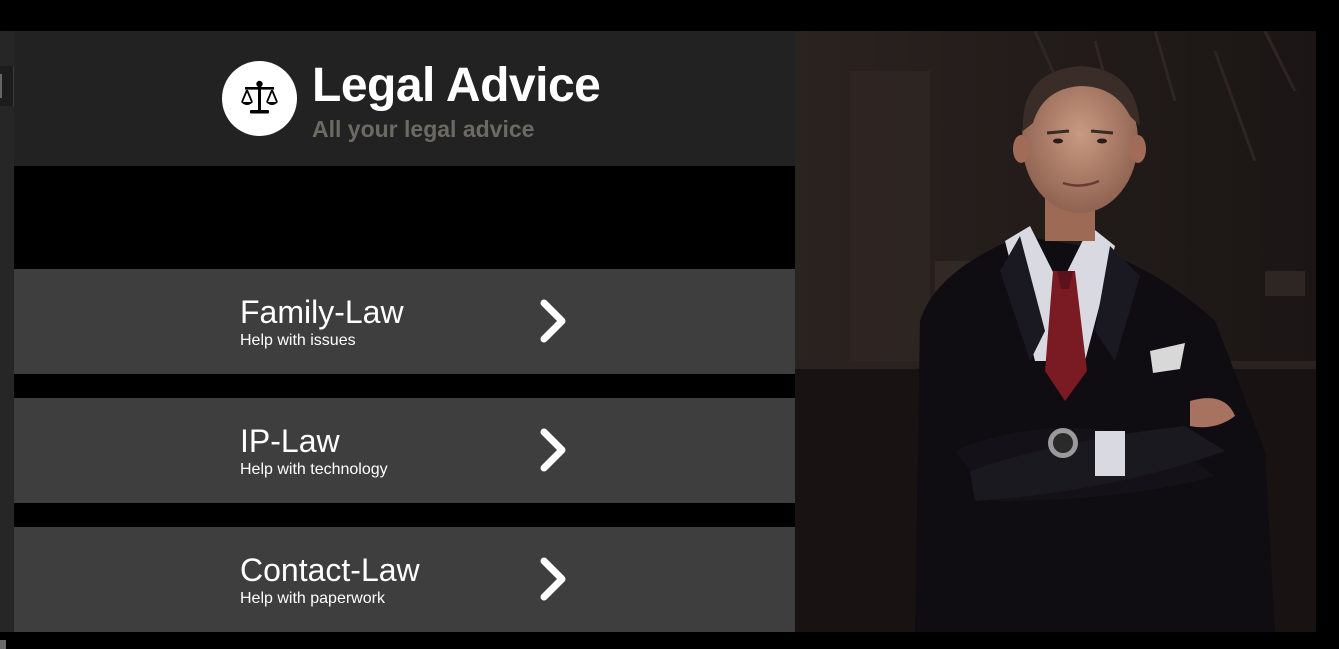 The image size is (1339, 649). Describe the element at coordinates (423, 129) in the screenshot. I see `page-subtitle: All your legal advice` at that location.